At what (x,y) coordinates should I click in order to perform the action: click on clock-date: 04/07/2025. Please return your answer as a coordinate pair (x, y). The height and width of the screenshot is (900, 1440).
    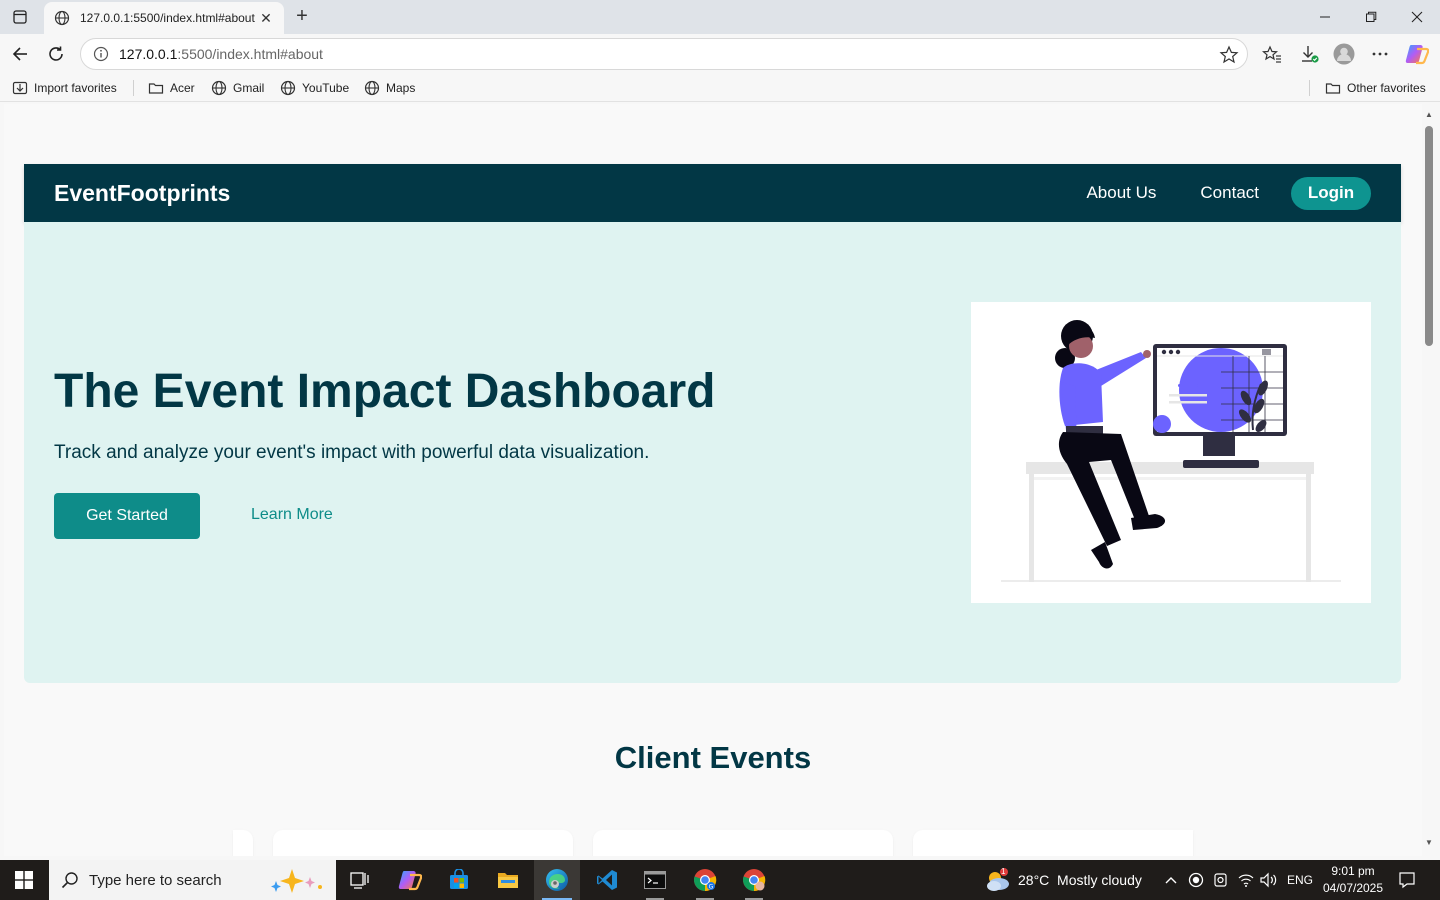
    Looking at the image, I should click on (1353, 888).